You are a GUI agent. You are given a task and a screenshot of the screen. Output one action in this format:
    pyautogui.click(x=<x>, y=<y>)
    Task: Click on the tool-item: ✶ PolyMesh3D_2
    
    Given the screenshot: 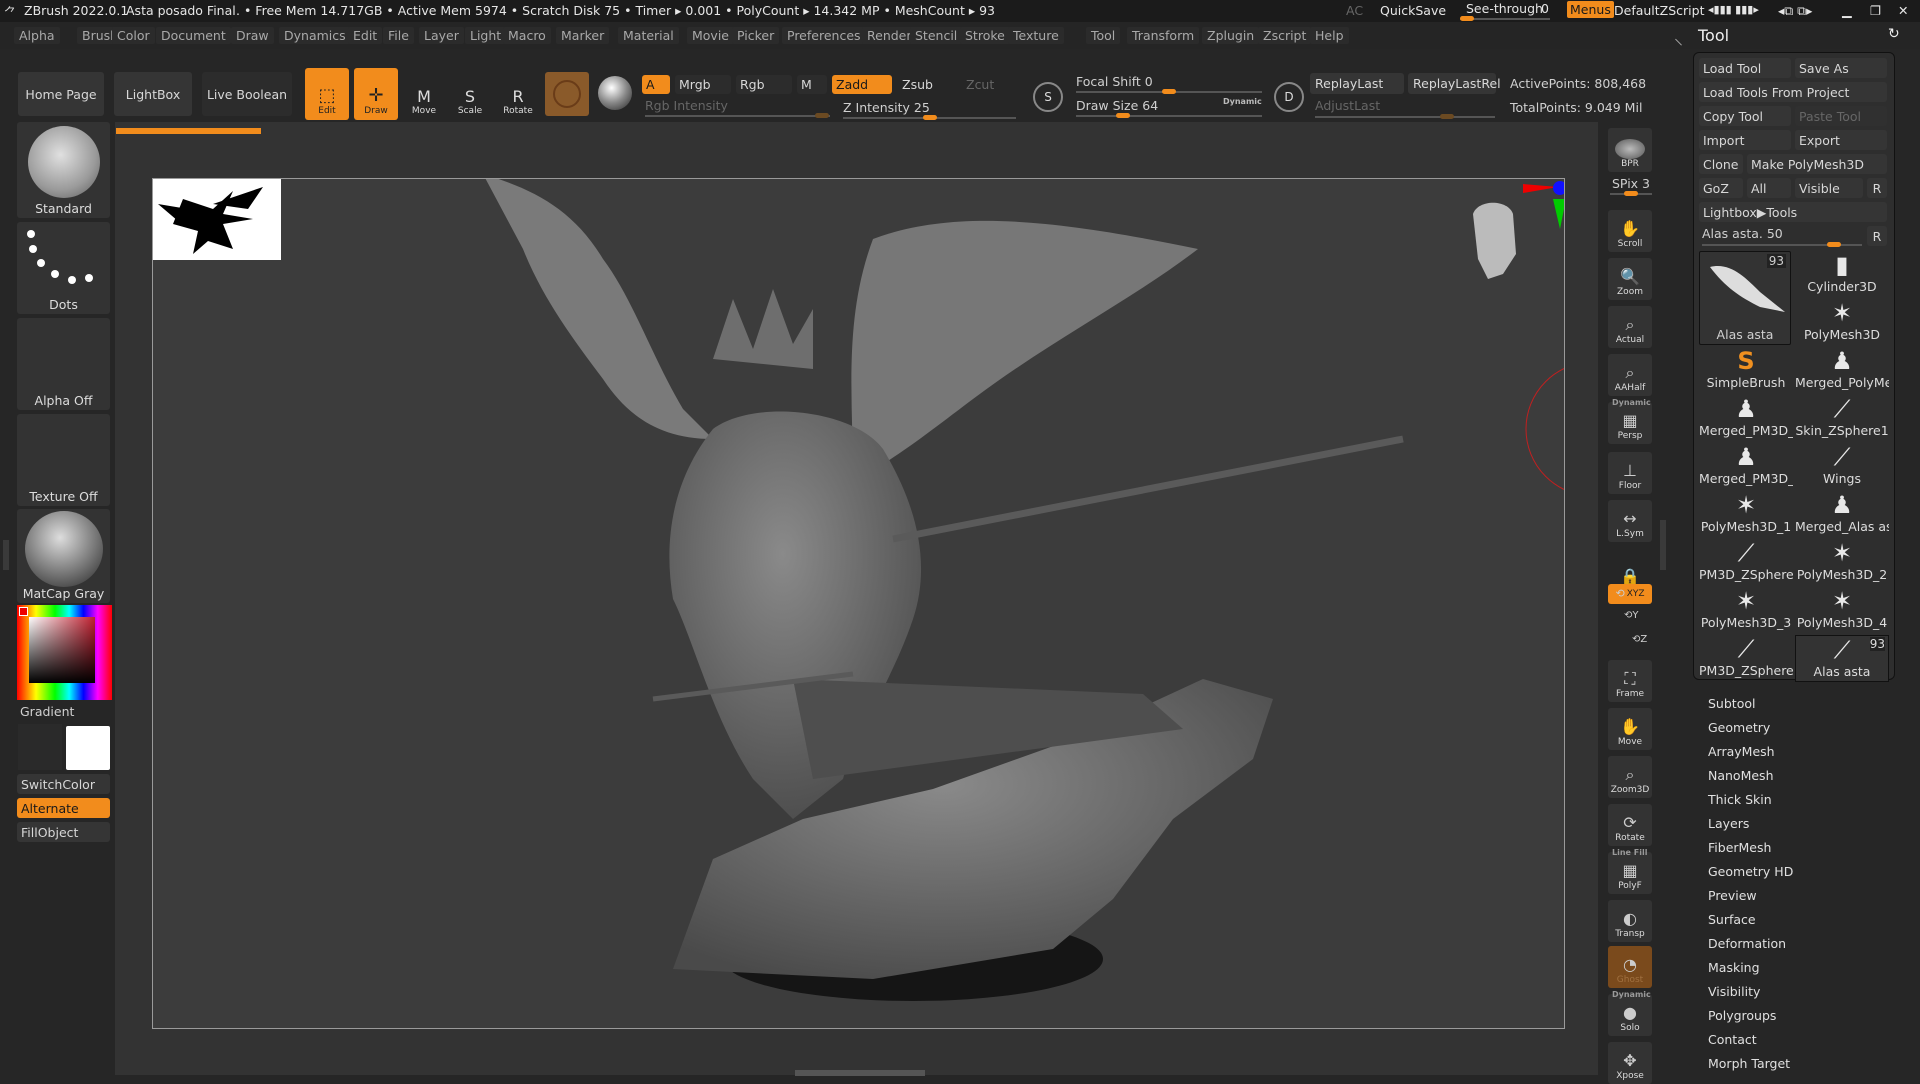 What is the action you would take?
    pyautogui.click(x=1842, y=562)
    